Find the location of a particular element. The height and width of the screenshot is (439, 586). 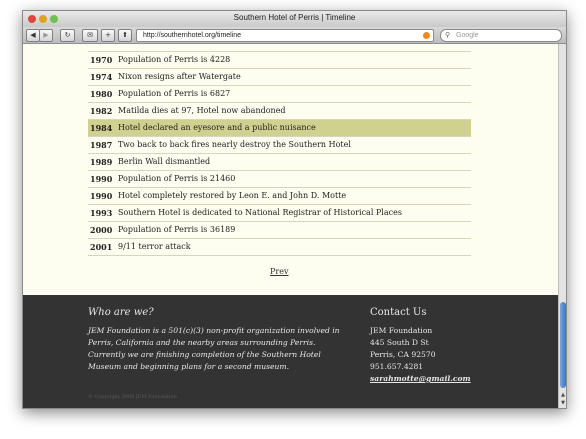

timeline-year: 1993 is located at coordinates (101, 213).